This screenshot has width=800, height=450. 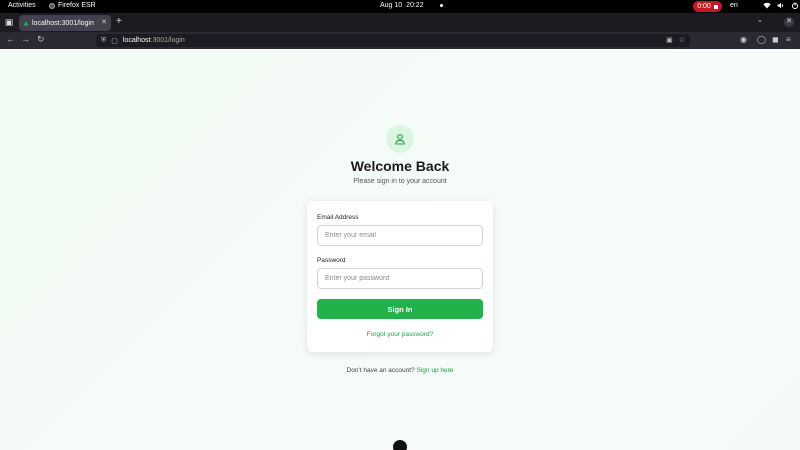 I want to click on password-label: Password, so click(x=331, y=260).